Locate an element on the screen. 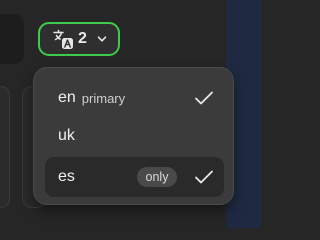 Image resolution: width=320 pixels, height=240 pixels. background-card is located at coordinates (5, 147).